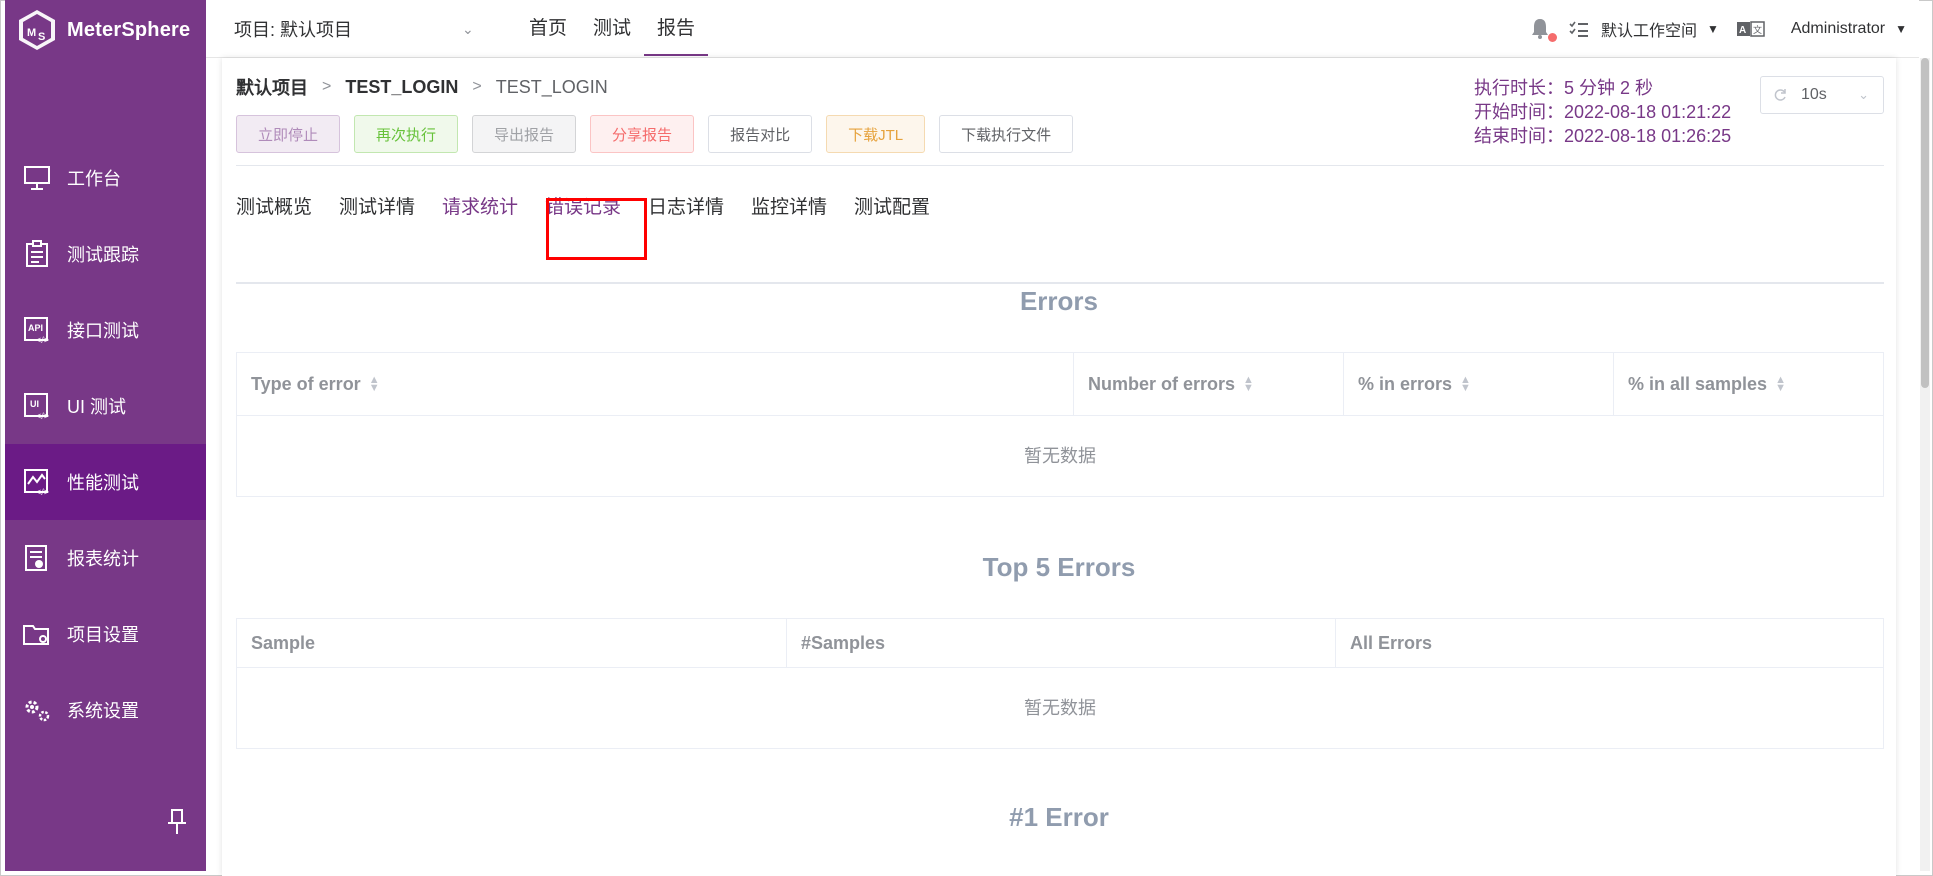  I want to click on api-icon: API </>, so click(37, 330).